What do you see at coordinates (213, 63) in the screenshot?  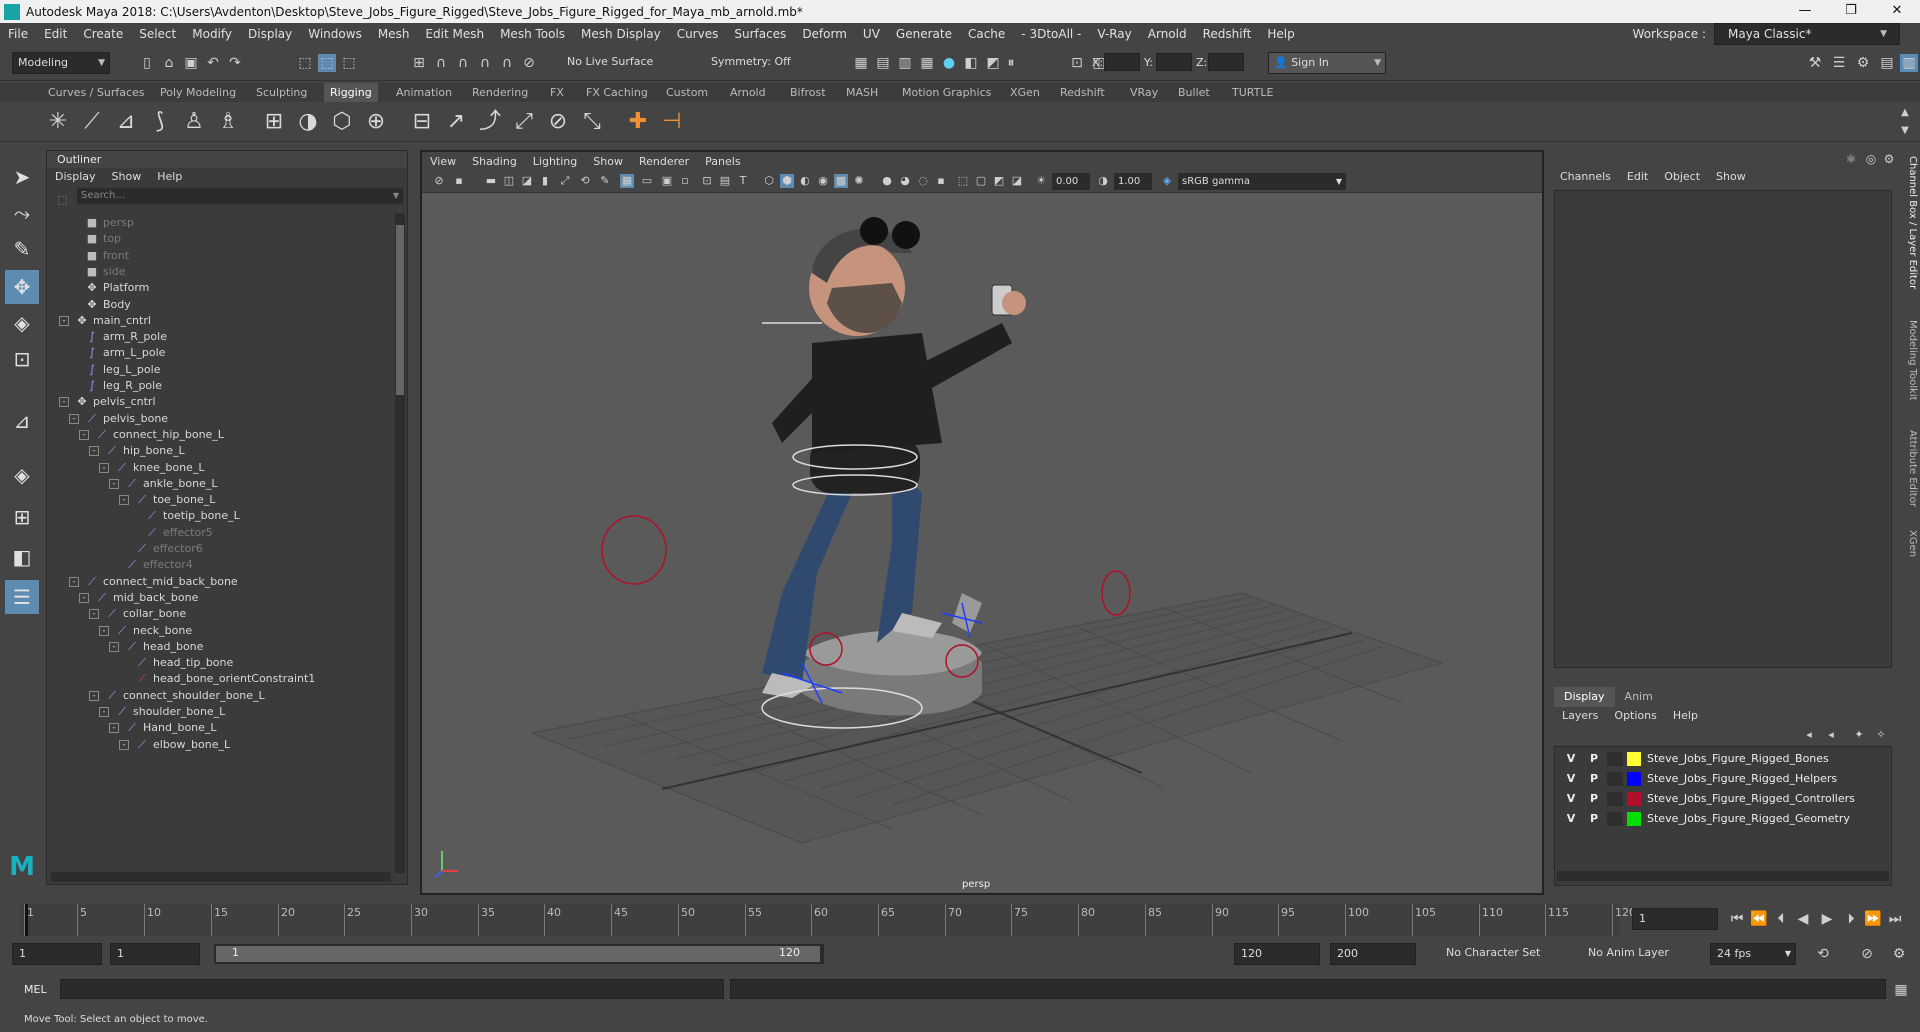 I see `undo-icon: ↶` at bounding box center [213, 63].